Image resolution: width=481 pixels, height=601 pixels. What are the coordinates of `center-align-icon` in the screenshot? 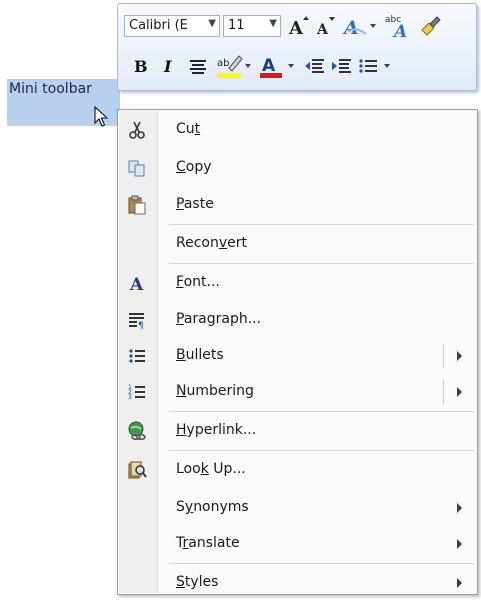 It's located at (198, 67).